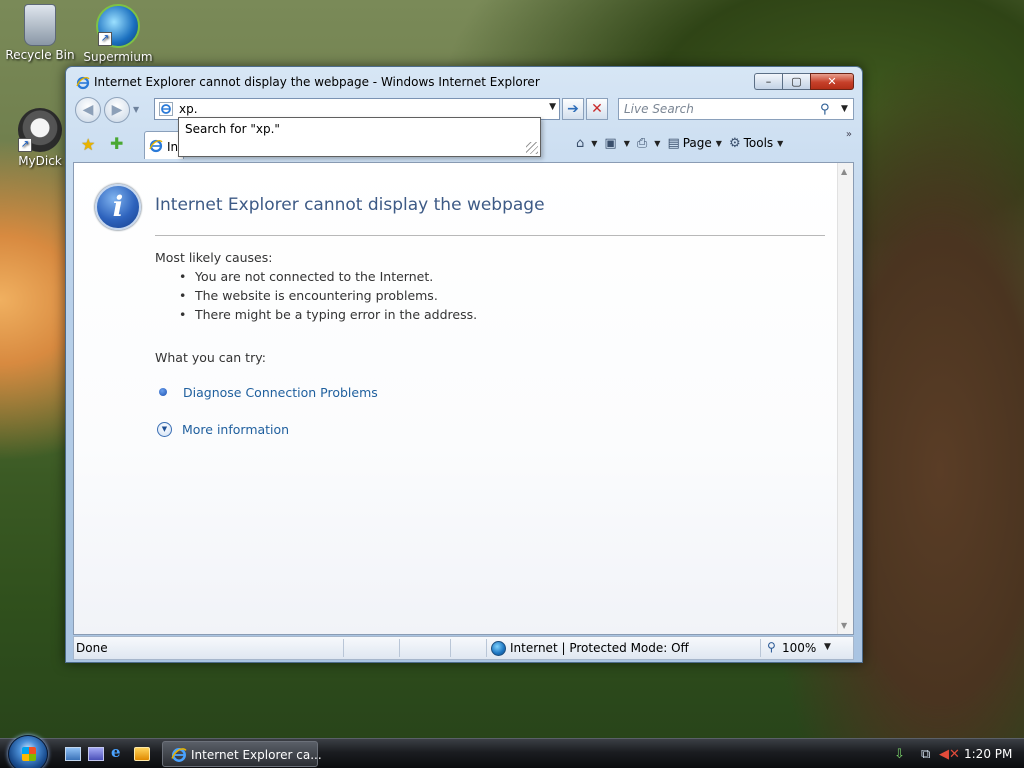 This screenshot has height=768, width=1024. I want to click on system-tray: ⇩ ⧉ ◀✕ 1:20 PM, so click(954, 754).